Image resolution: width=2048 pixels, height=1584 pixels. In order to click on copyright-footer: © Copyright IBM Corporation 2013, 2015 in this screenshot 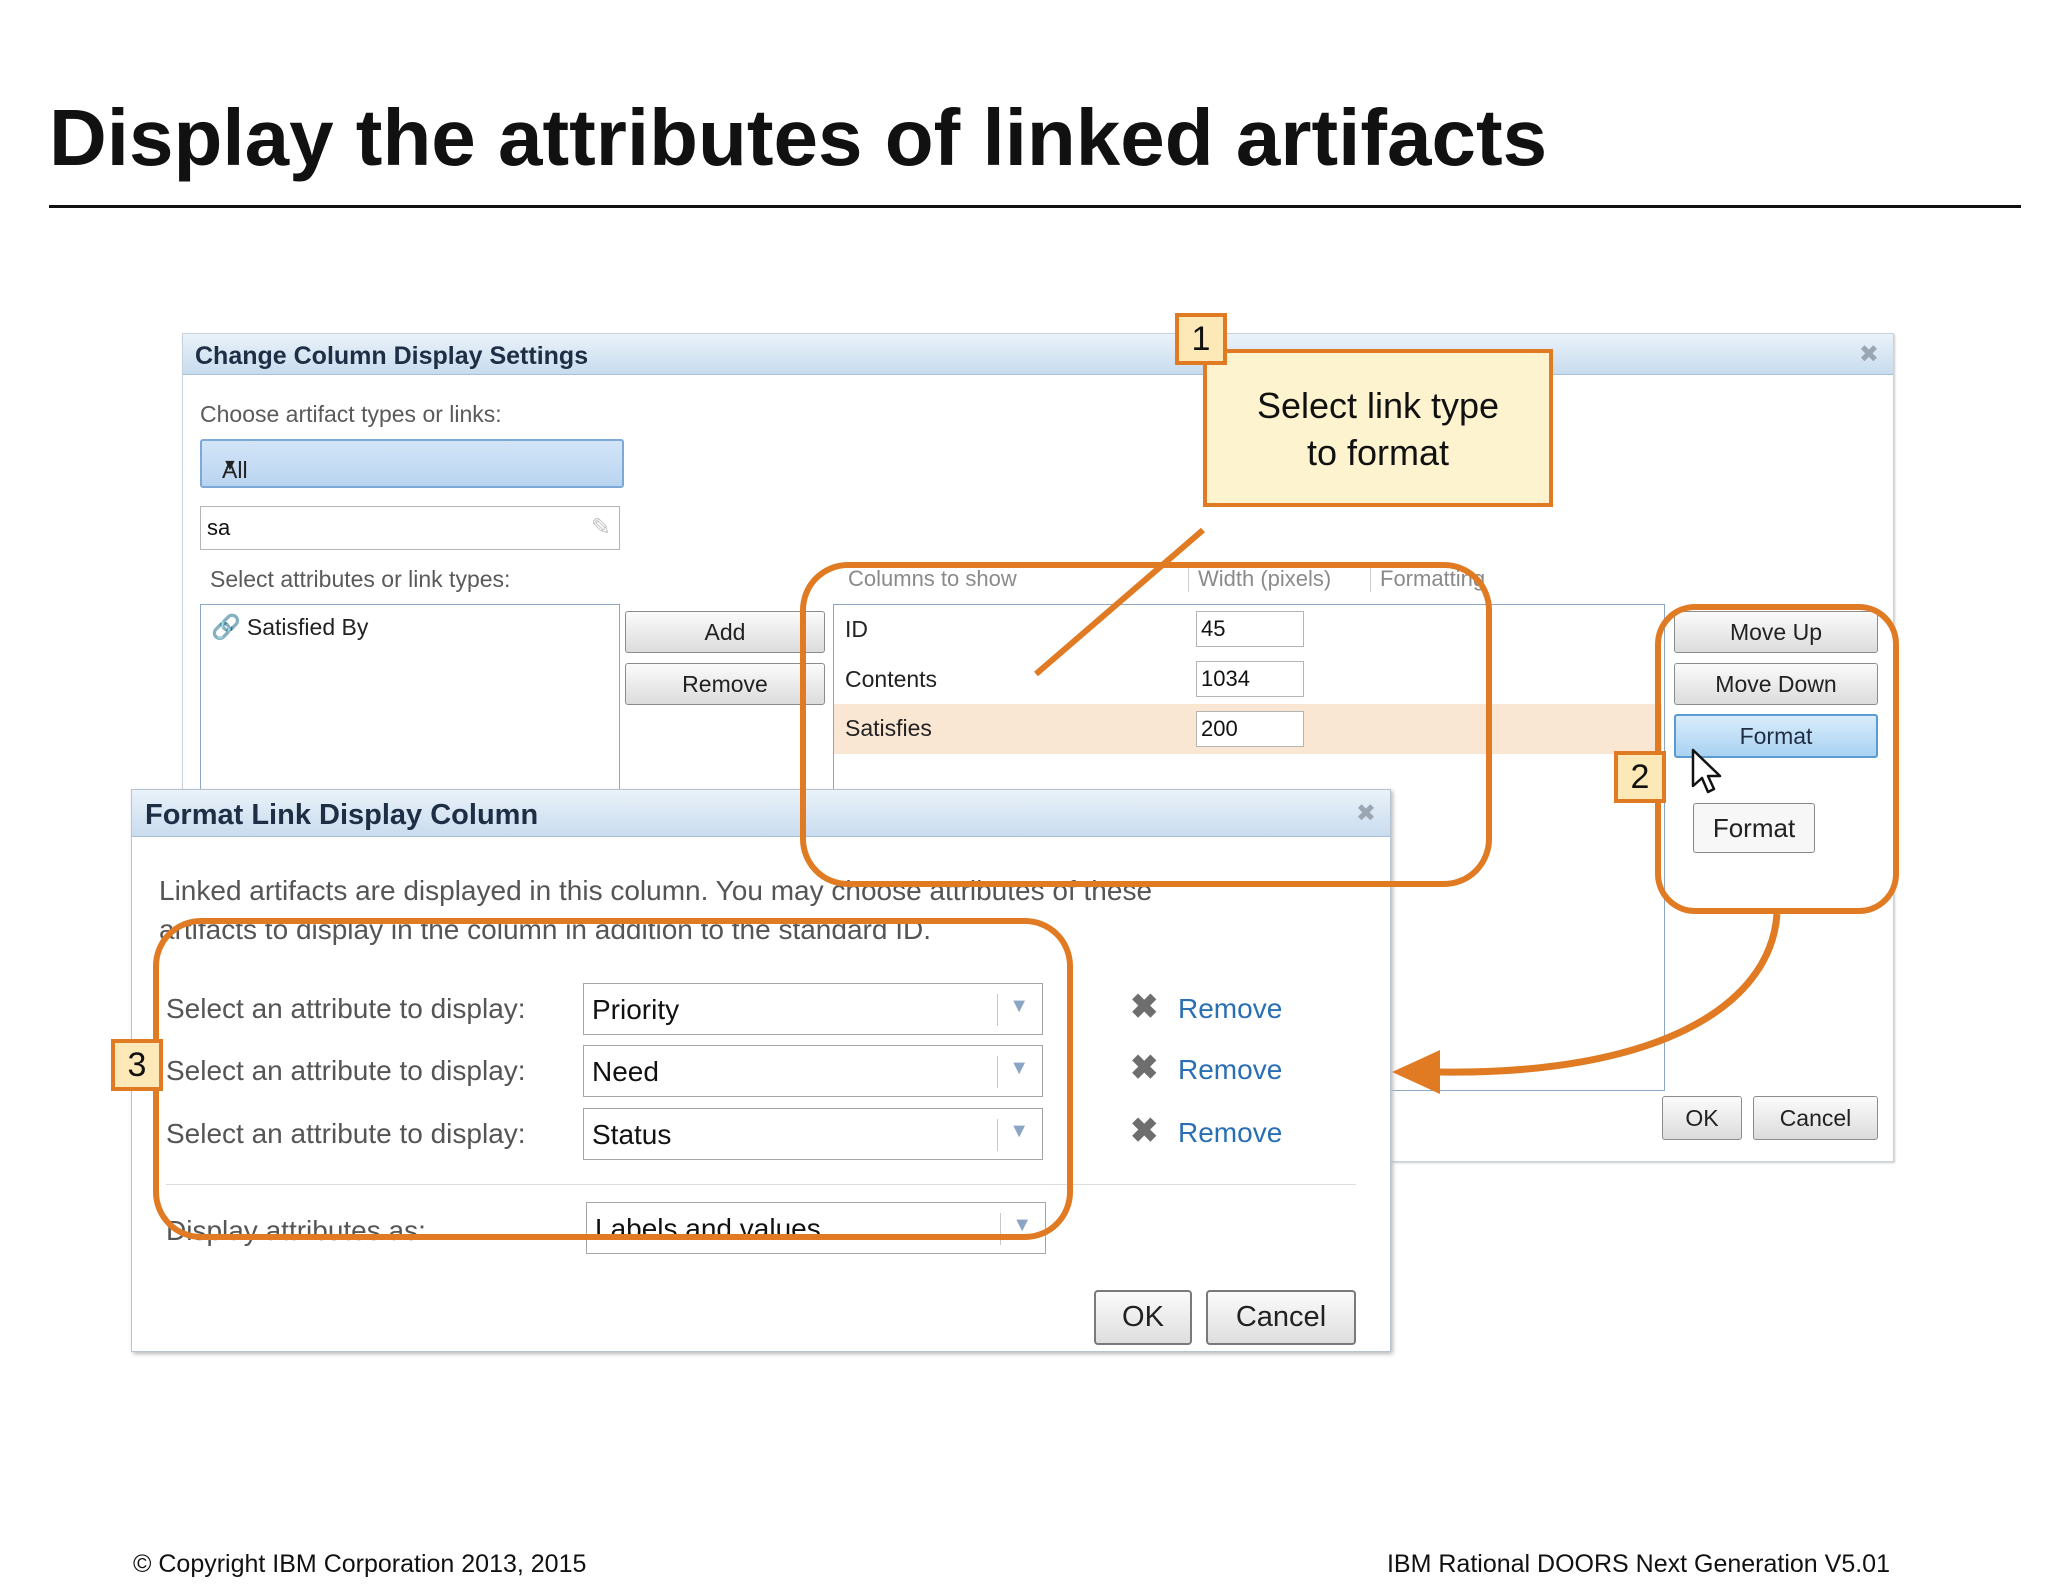, I will do `click(360, 1564)`.